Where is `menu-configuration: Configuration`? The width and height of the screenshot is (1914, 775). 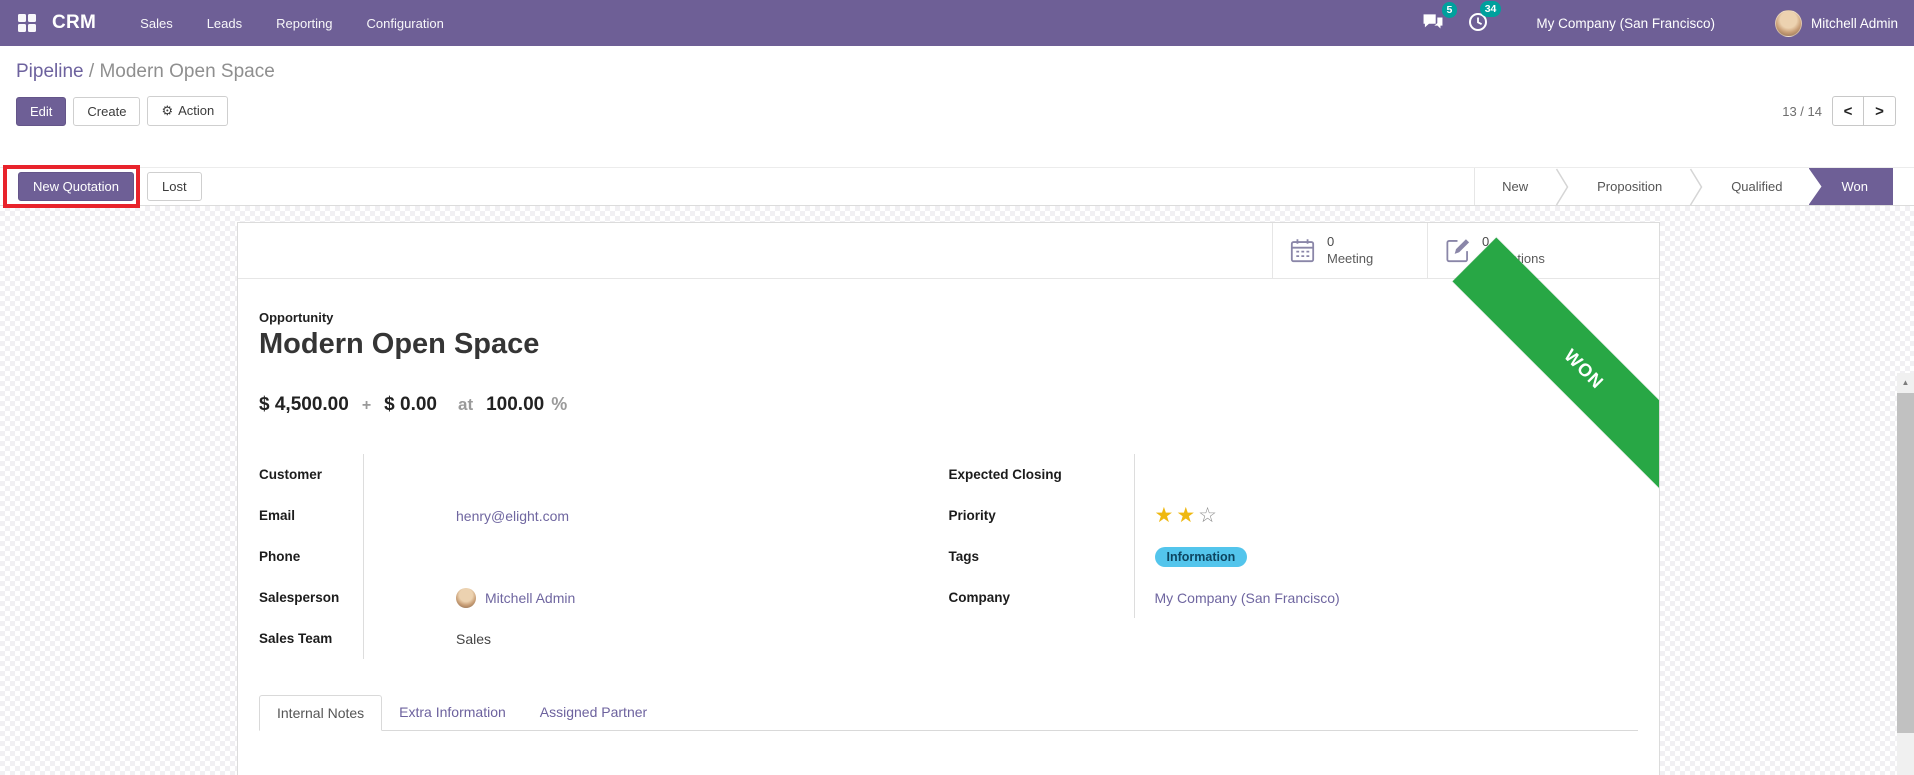
menu-configuration: Configuration is located at coordinates (405, 23).